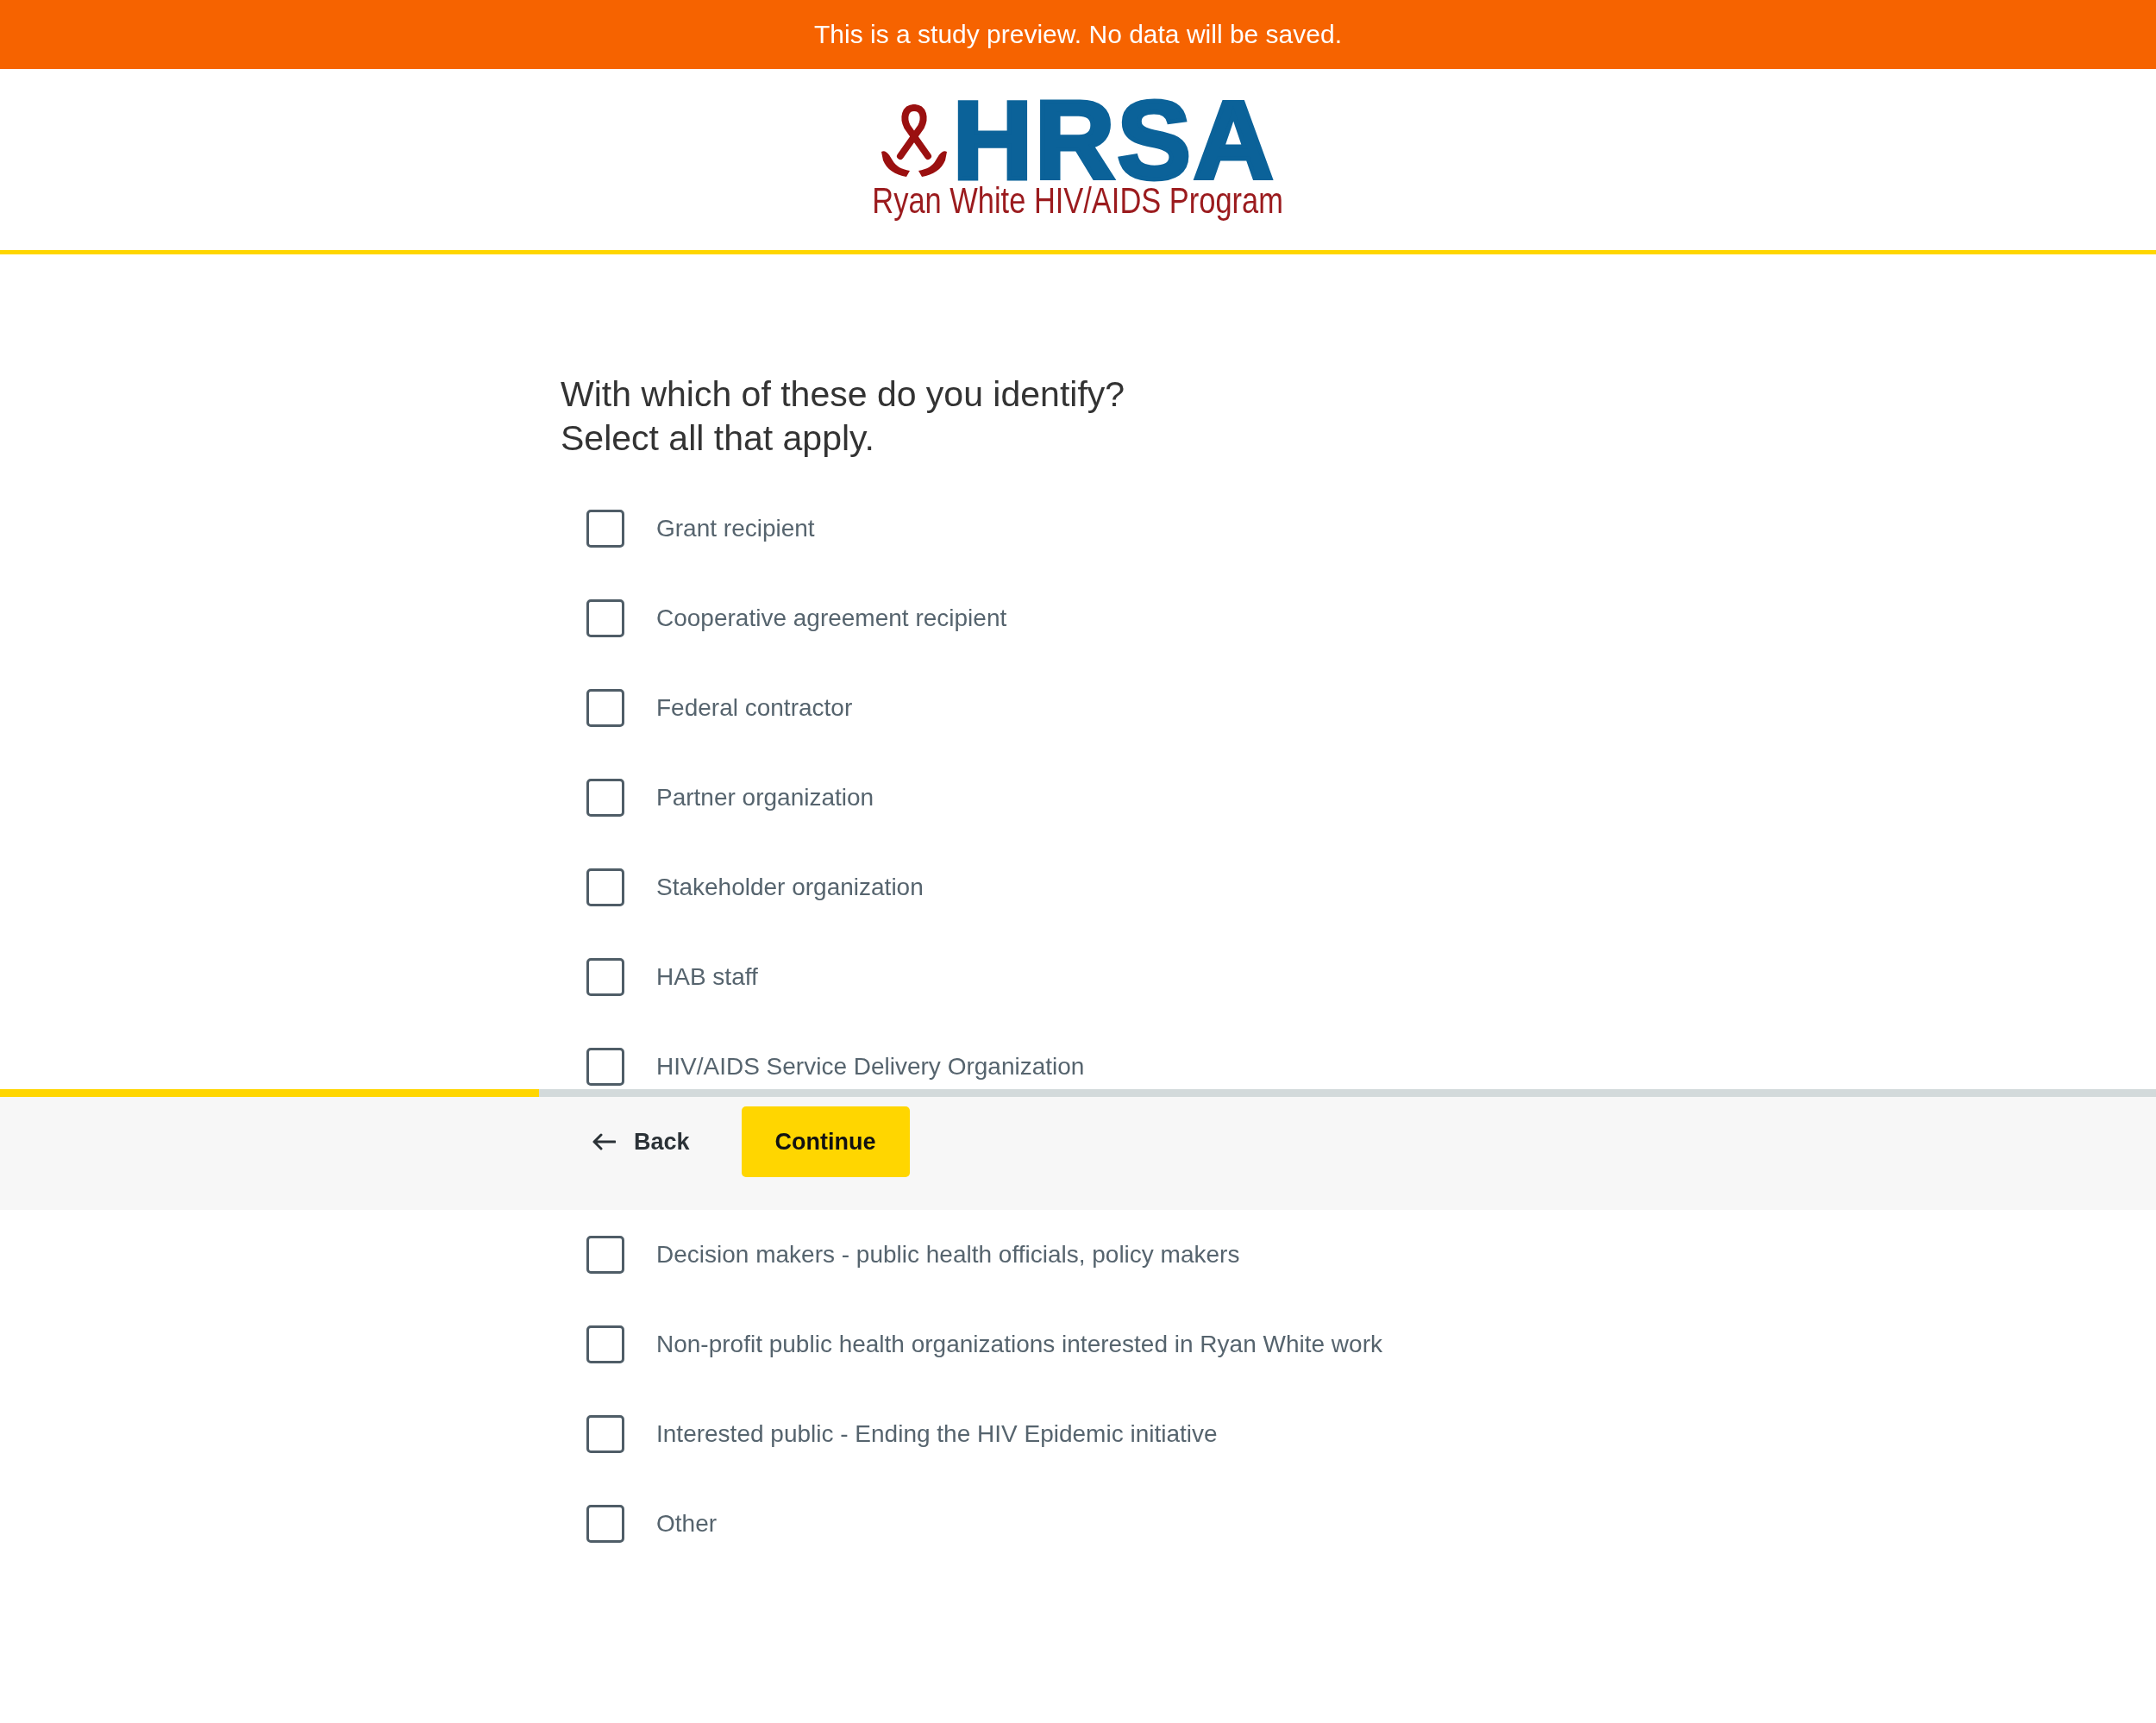 This screenshot has width=2156, height=1723. What do you see at coordinates (717, 439) in the screenshot?
I see `instruction-text: Select all that apply.` at bounding box center [717, 439].